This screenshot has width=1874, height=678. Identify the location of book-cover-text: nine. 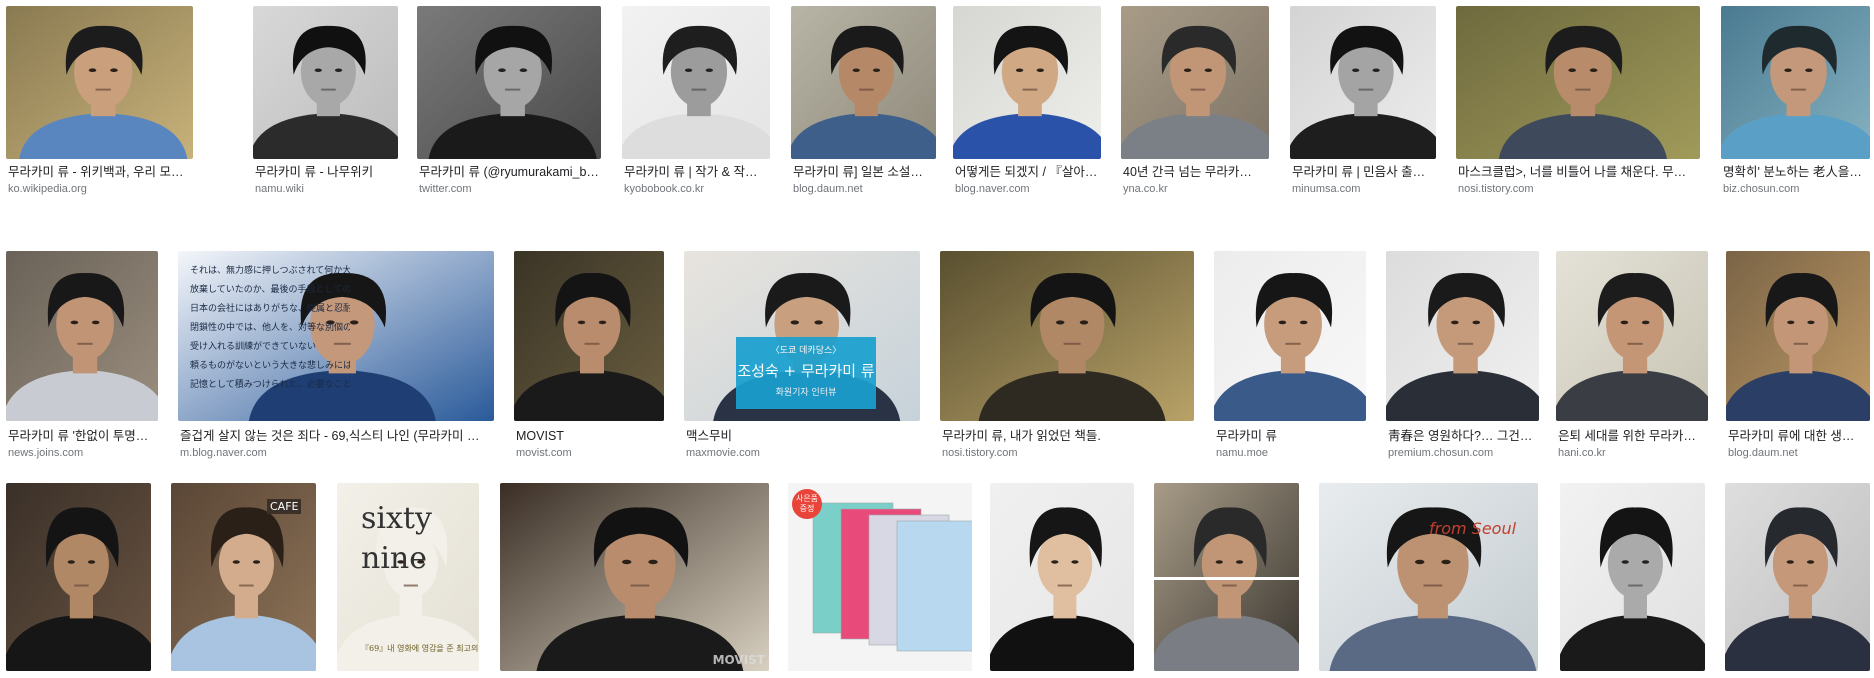
(394, 558).